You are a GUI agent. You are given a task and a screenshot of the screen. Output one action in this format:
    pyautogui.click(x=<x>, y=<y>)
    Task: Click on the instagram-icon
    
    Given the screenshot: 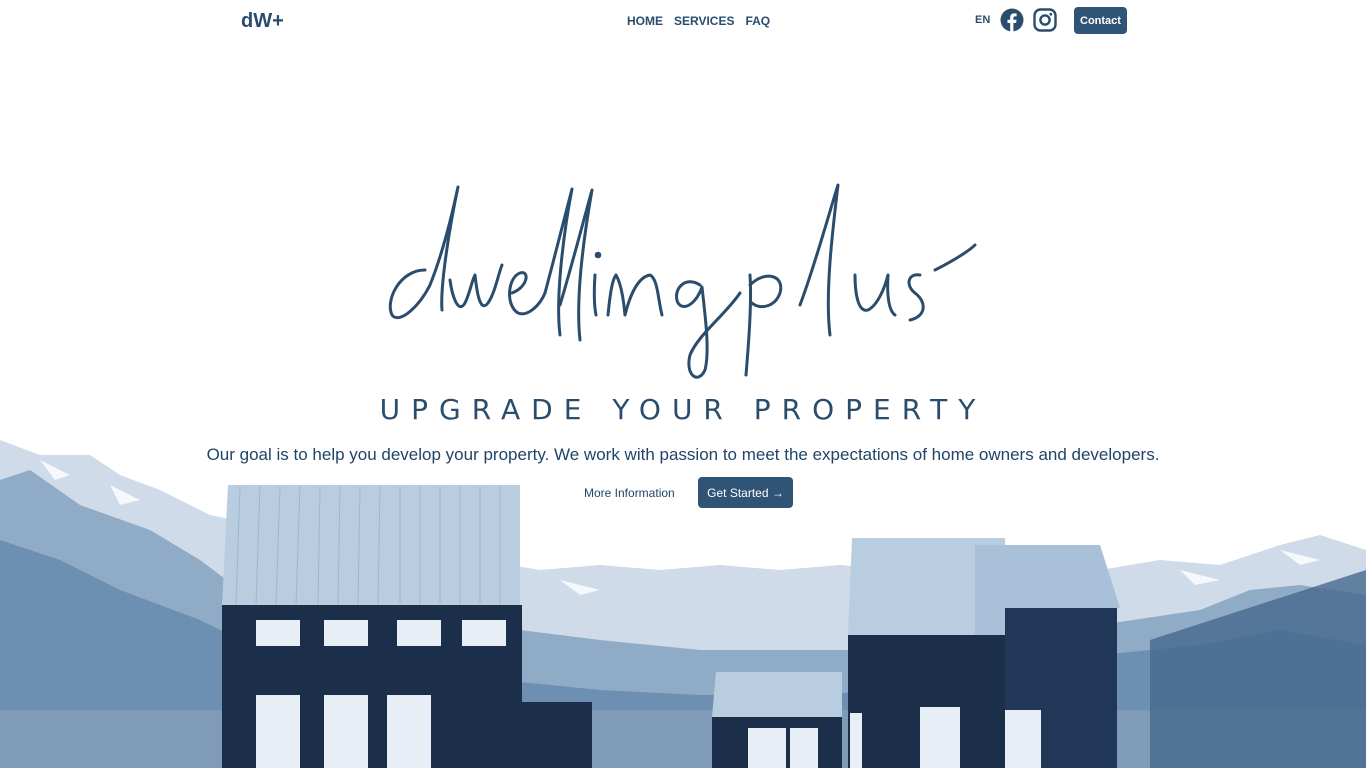 What is the action you would take?
    pyautogui.click(x=1045, y=20)
    